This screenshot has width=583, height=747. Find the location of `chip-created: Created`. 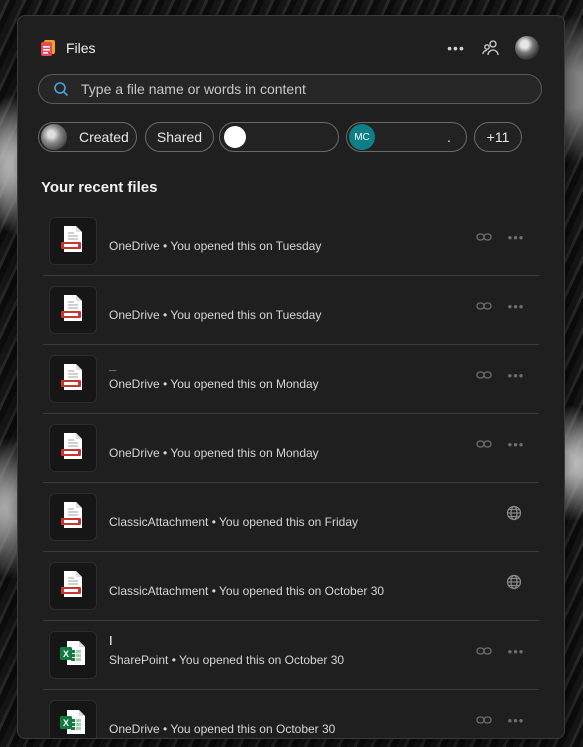

chip-created: Created is located at coordinates (87, 137).